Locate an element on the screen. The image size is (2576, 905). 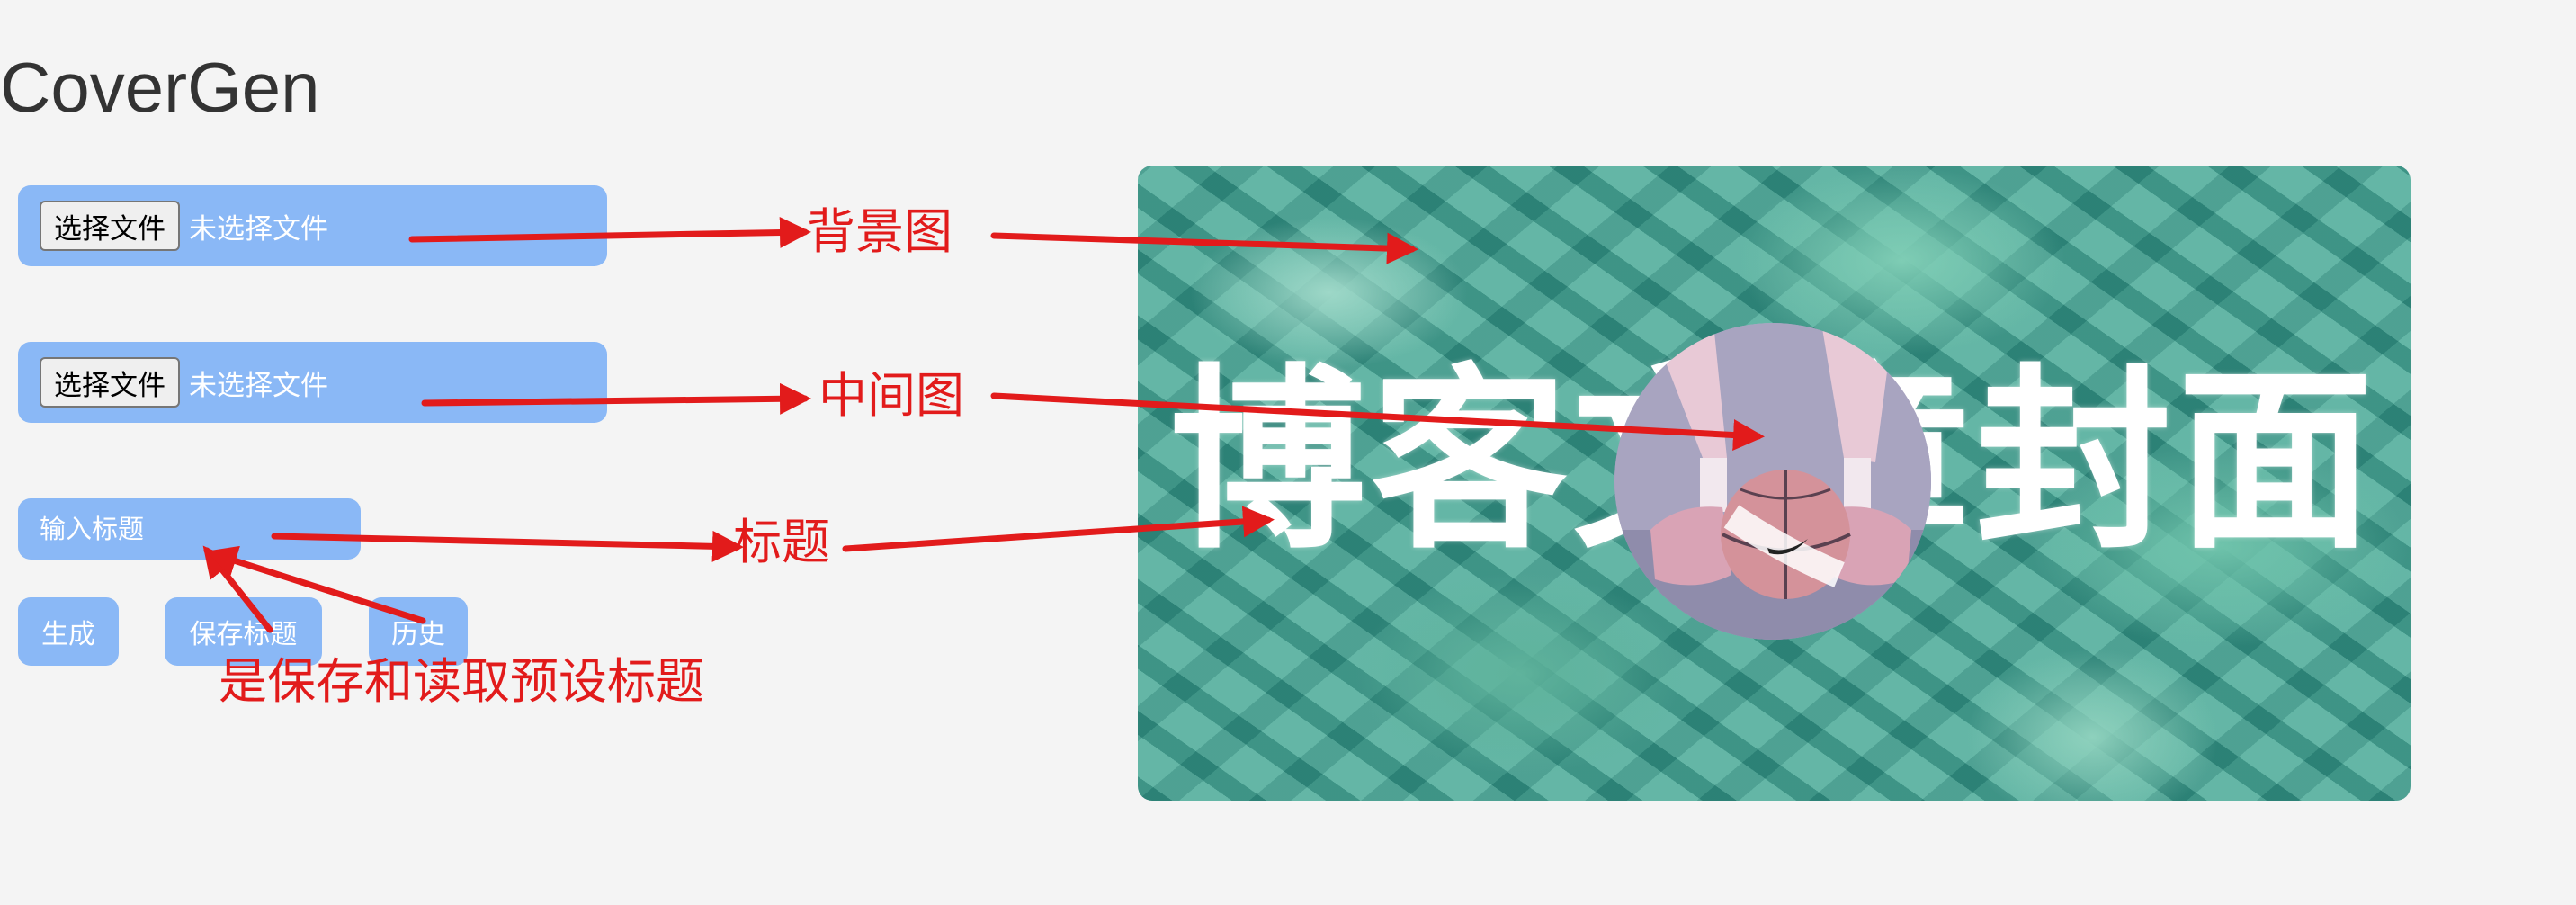
arrow-to-title-label is located at coordinates (507, 546).